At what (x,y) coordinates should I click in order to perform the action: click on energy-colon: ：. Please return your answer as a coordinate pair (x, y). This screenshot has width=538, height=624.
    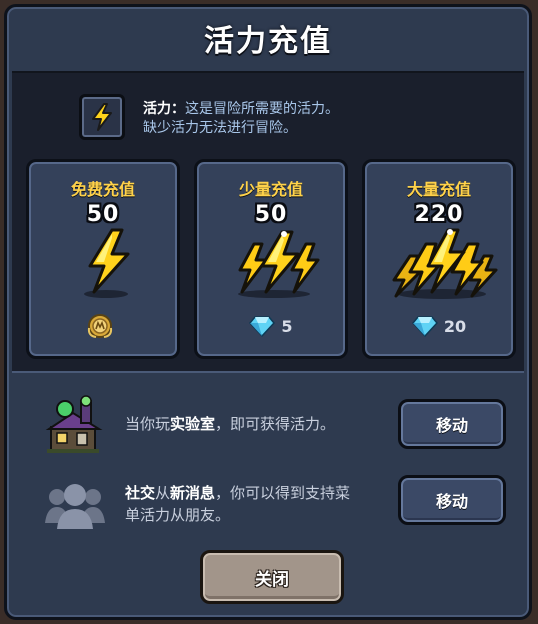
    Looking at the image, I should click on (178, 109).